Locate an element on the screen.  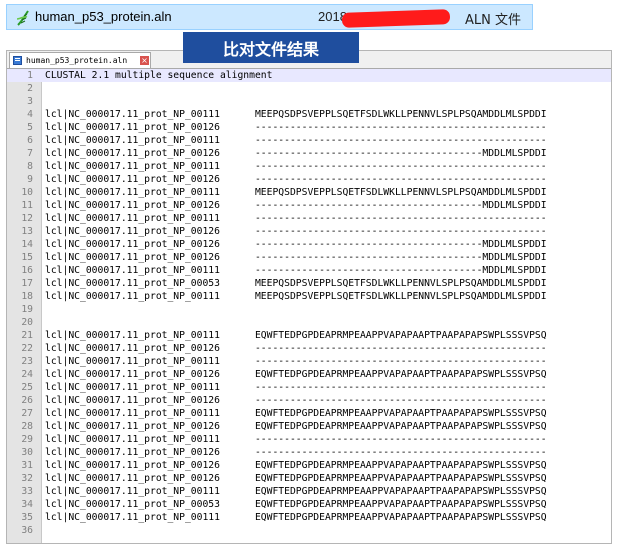
line-number: 13 is located at coordinates (27, 231).